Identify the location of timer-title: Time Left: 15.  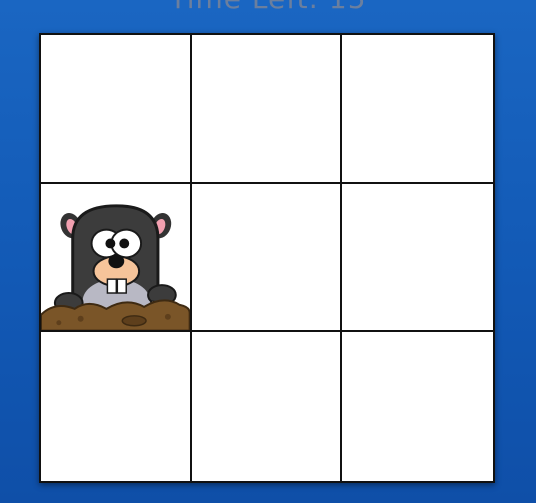
(268, 7).